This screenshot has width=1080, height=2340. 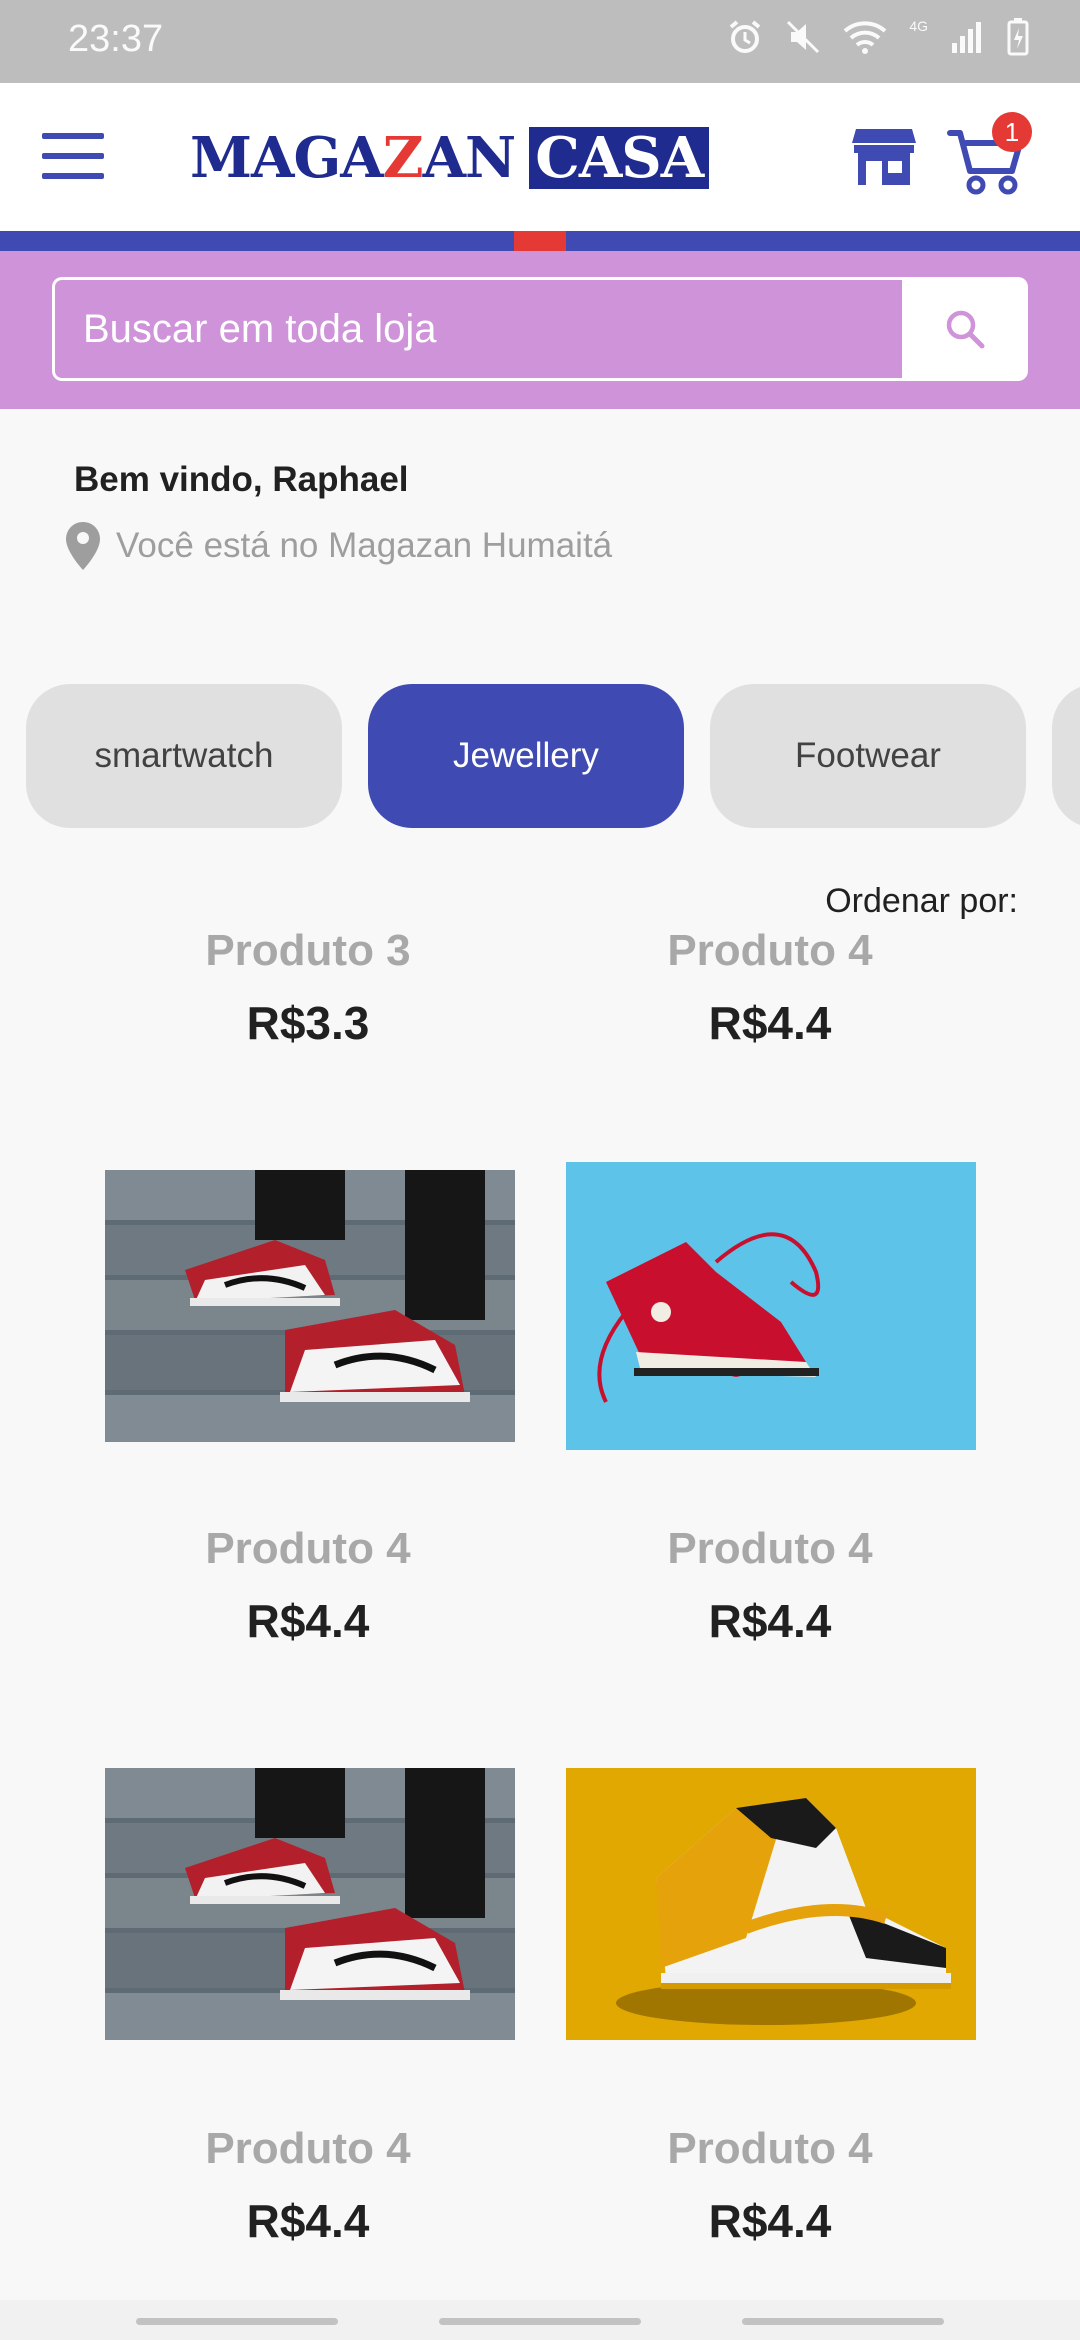 What do you see at coordinates (526, 756) in the screenshot?
I see `category-chip-jewellery: Jewellery` at bounding box center [526, 756].